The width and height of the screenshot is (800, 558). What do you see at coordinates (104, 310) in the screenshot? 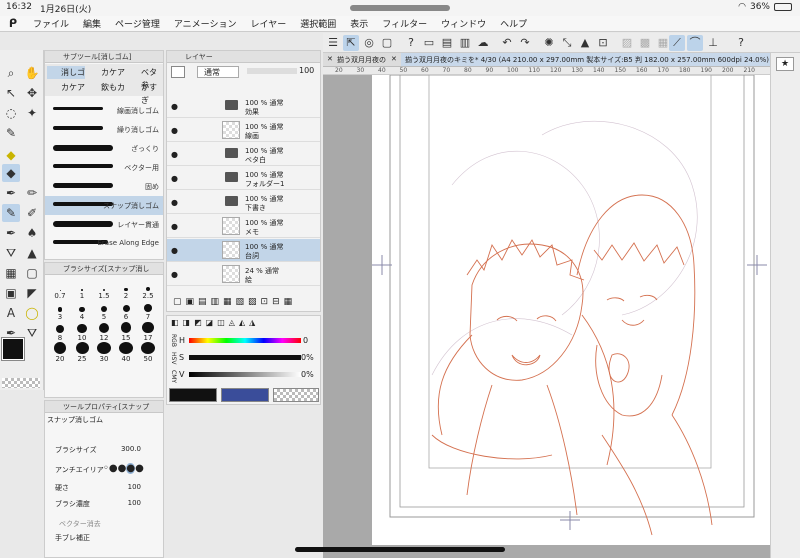
I see `brush-size-option: 5` at bounding box center [104, 310].